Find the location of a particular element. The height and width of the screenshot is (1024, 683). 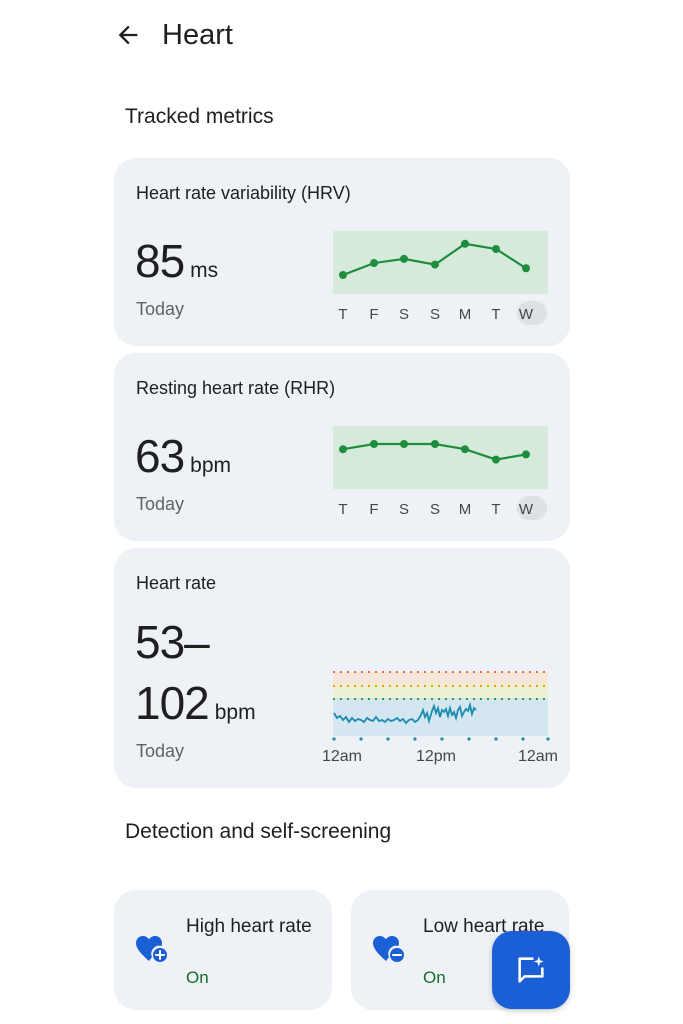

rhr-period: Today is located at coordinates (160, 504).